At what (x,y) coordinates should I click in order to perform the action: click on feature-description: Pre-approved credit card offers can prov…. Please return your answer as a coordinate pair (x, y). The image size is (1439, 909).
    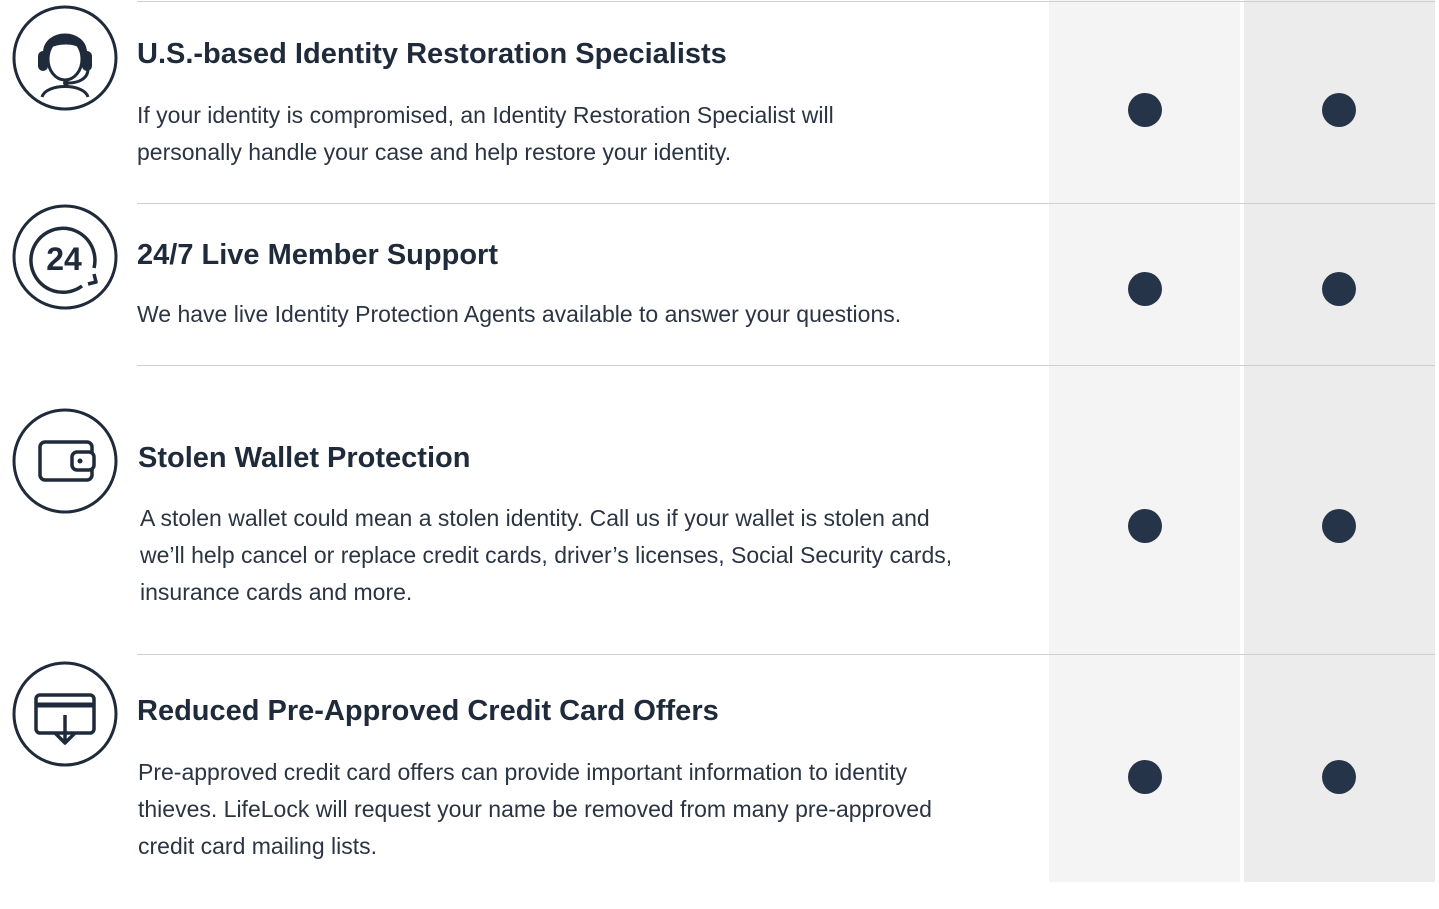
    Looking at the image, I should click on (535, 809).